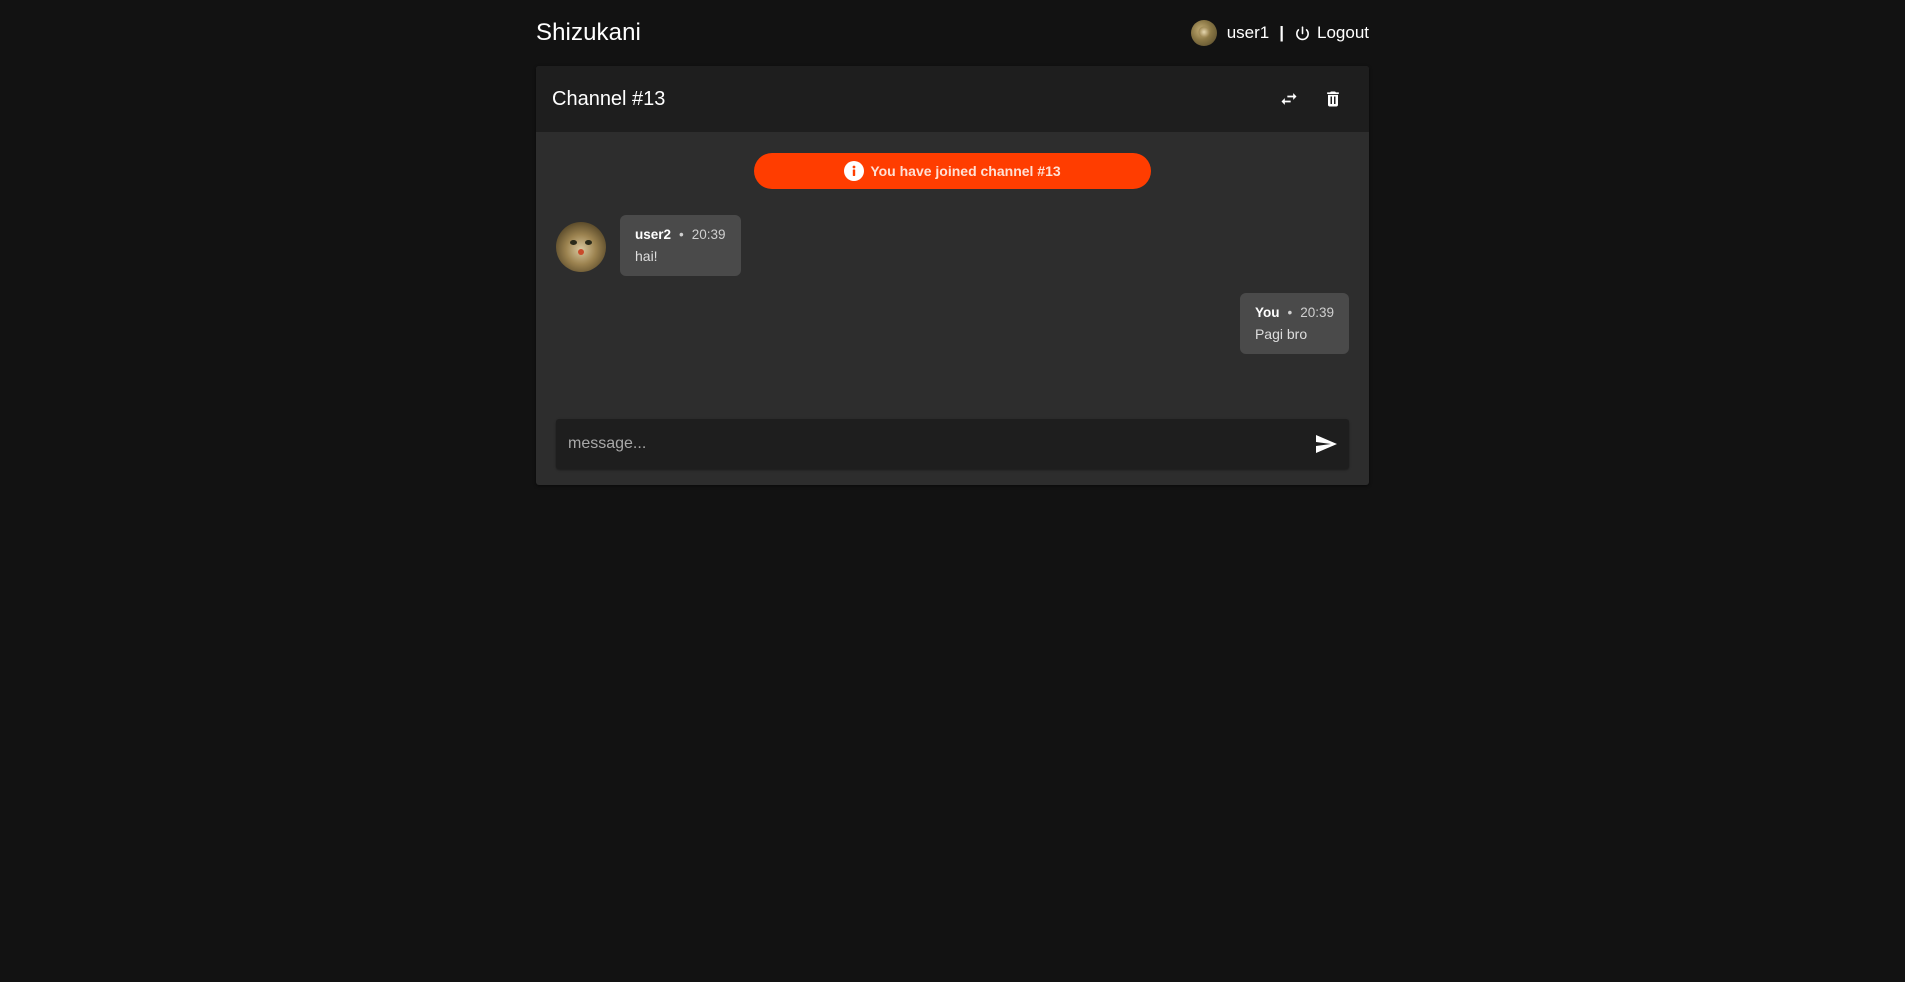 This screenshot has width=1905, height=982. I want to click on swap-horiz-icon, so click(1289, 99).